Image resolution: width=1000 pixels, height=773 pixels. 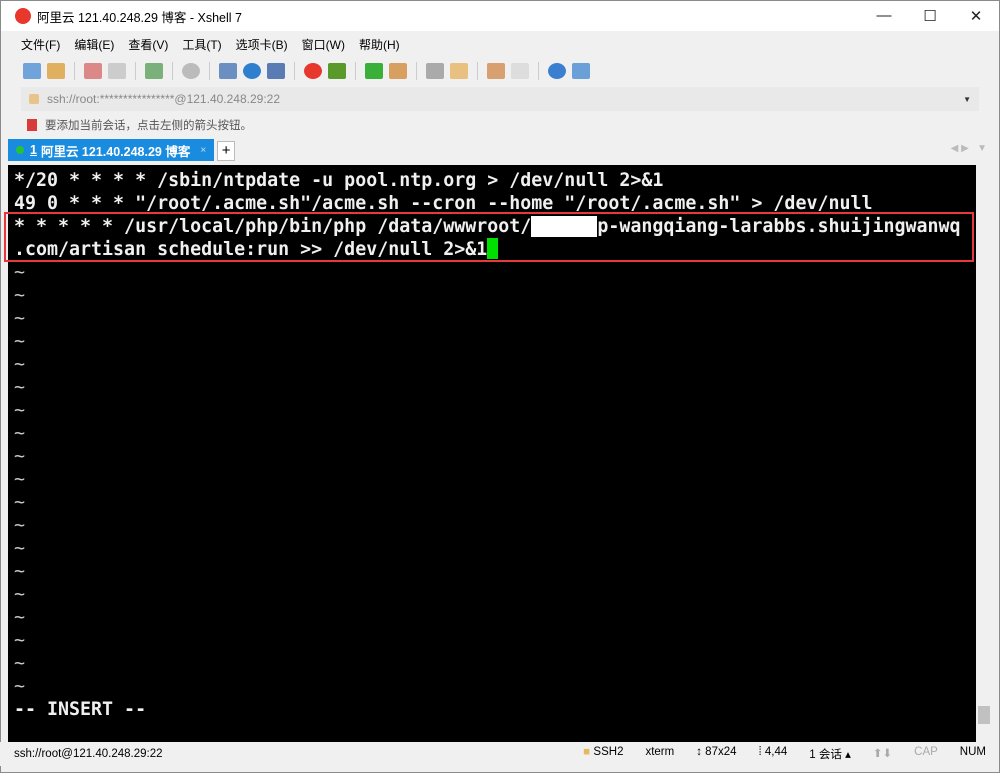 What do you see at coordinates (201, 44) in the screenshot?
I see `menu-tools: 工具(T)` at bounding box center [201, 44].